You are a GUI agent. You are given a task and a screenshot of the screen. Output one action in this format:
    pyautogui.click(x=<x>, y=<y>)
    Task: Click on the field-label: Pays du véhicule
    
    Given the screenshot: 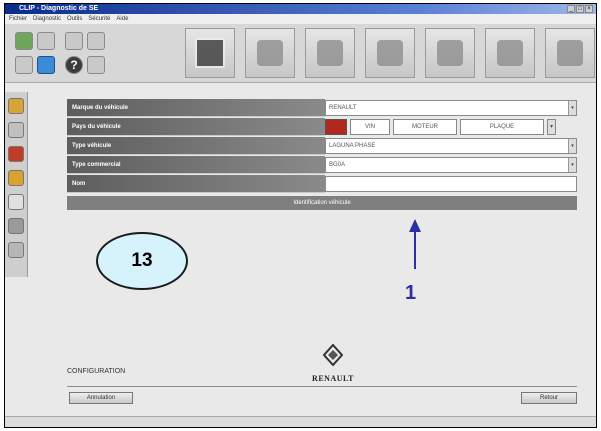 What is the action you would take?
    pyautogui.click(x=196, y=127)
    